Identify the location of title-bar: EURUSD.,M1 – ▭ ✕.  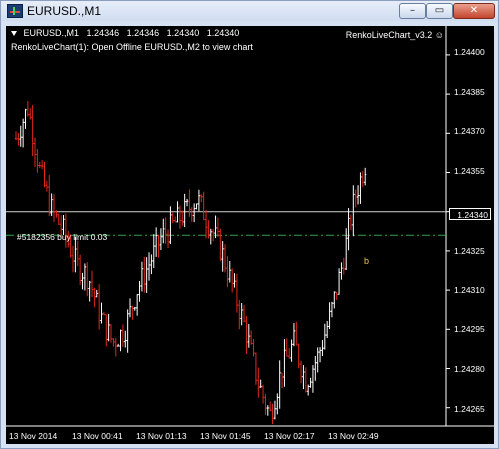
(249, 11).